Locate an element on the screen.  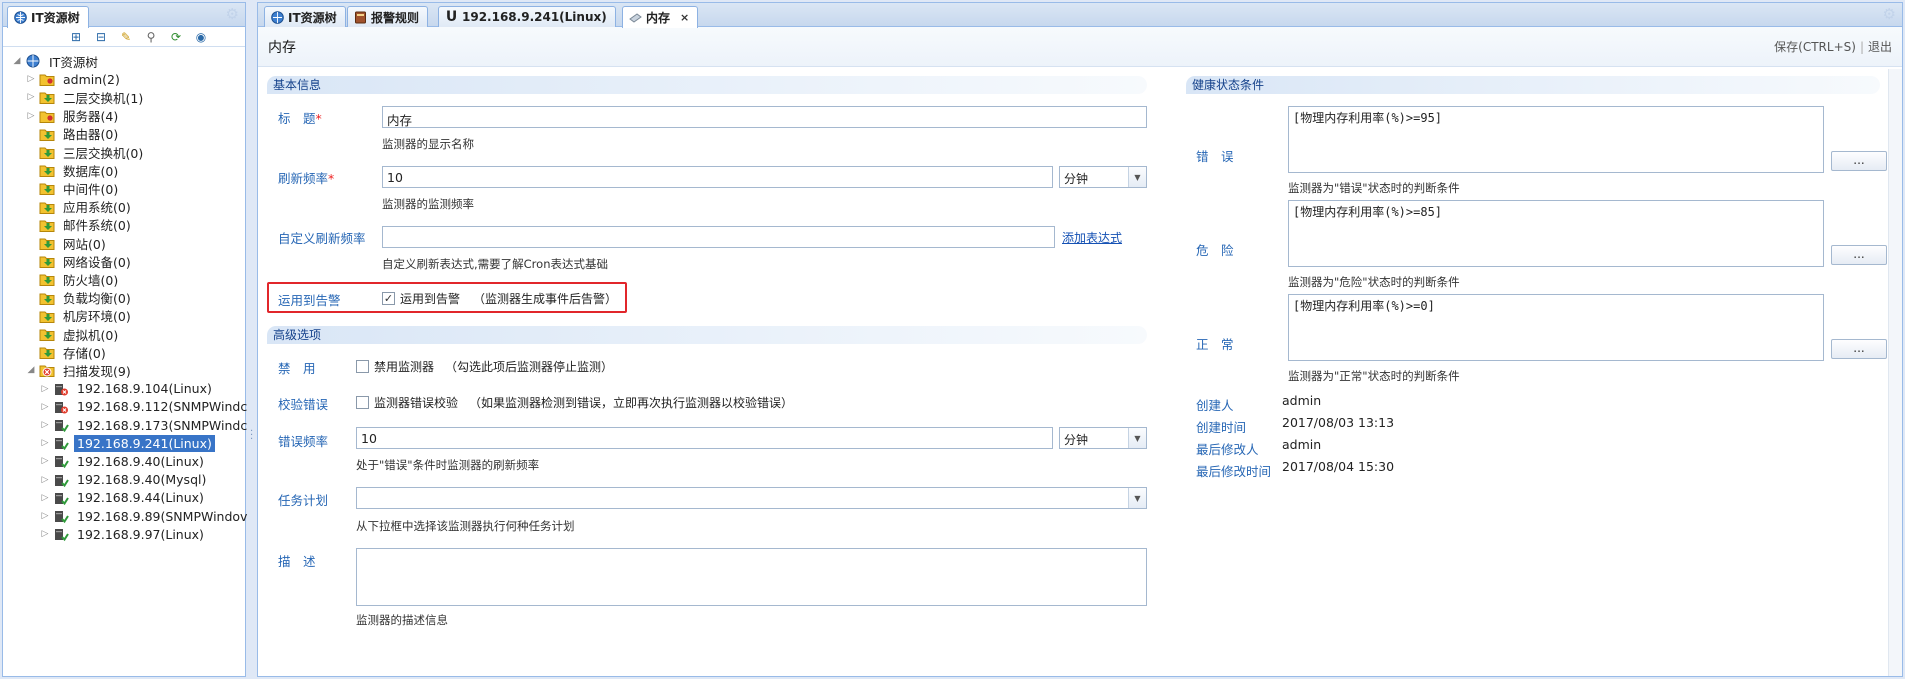
save-button: 保存(CTRL+S) is located at coordinates (1815, 46).